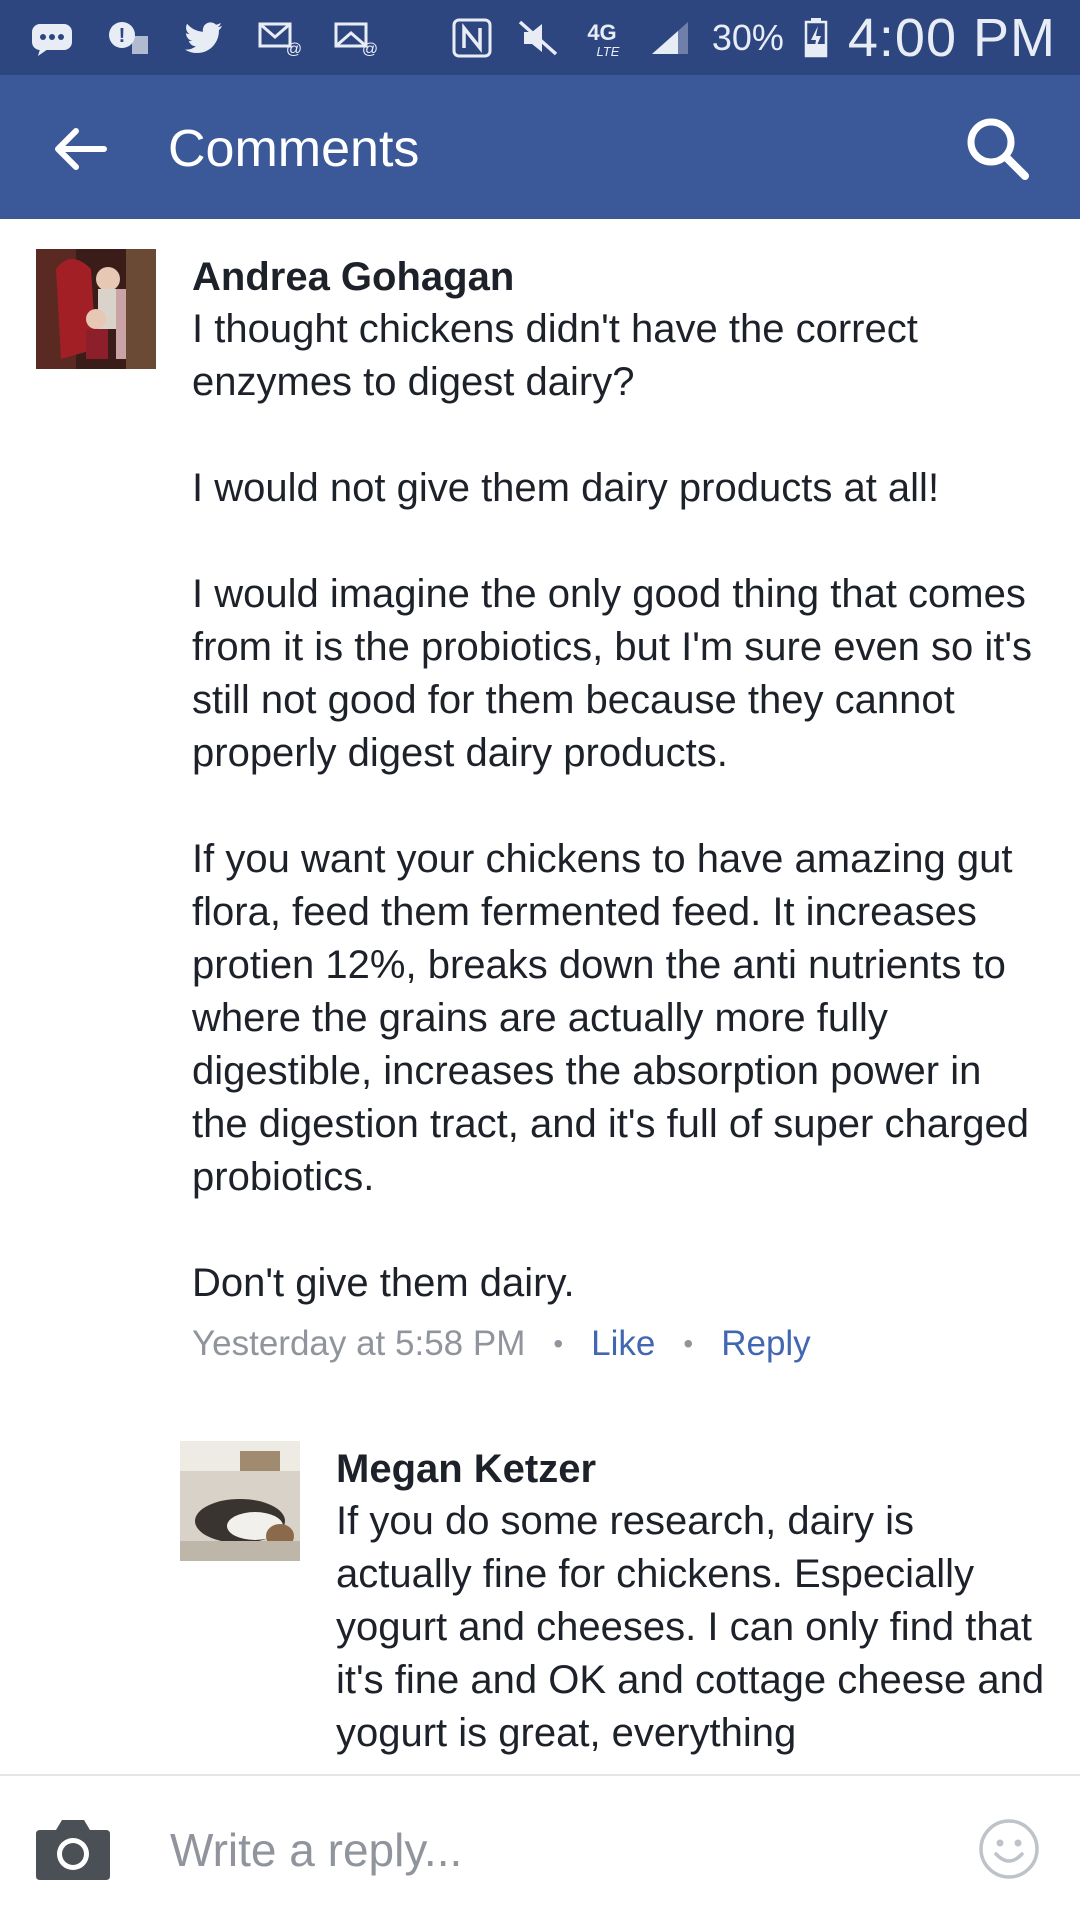 Image resolution: width=1080 pixels, height=1922 pixels. Describe the element at coordinates (816, 38) in the screenshot. I see `battery-charging-icon` at that location.